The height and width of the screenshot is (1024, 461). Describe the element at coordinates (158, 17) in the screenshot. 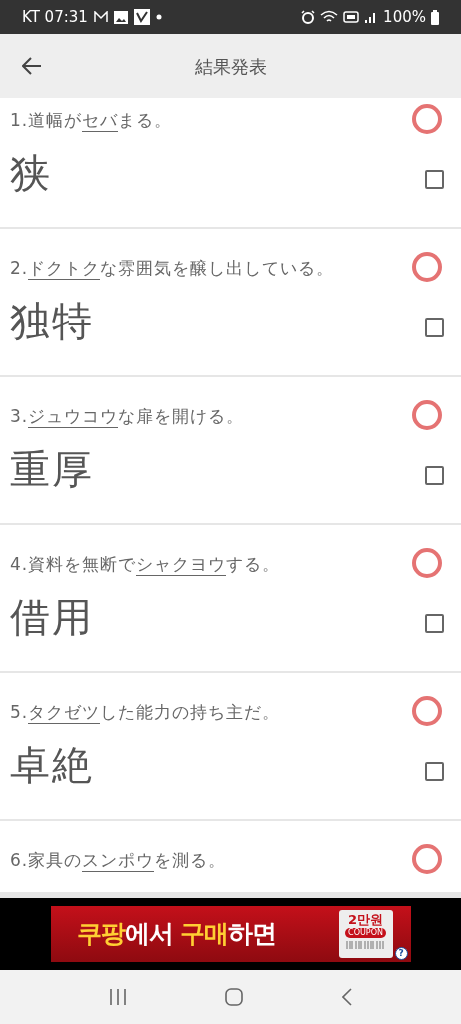

I see `dot-icon` at that location.